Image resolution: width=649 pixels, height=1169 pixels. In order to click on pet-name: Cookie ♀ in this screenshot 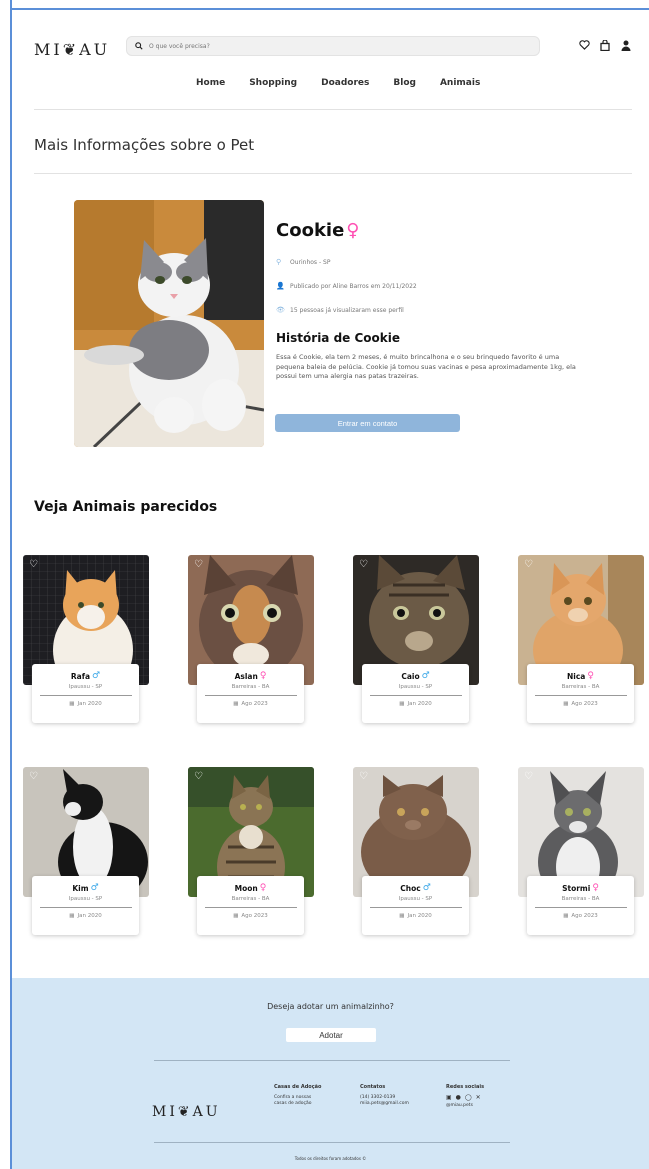, I will do `click(317, 230)`.